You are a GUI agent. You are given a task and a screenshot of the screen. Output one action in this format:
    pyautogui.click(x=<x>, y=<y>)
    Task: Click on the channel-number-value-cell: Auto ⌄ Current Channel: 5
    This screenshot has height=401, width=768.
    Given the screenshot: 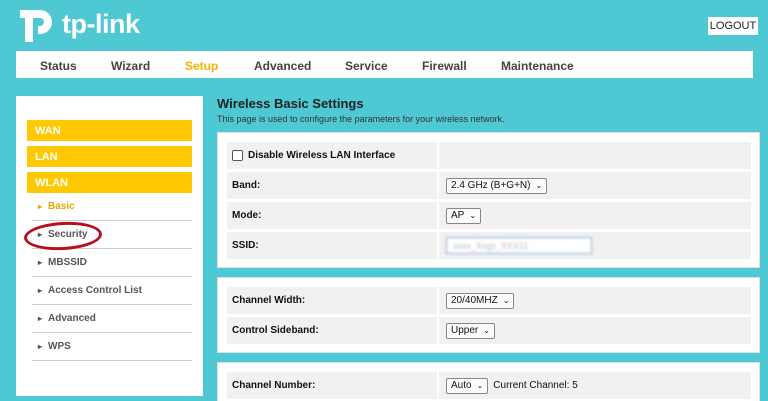 What is the action you would take?
    pyautogui.click(x=594, y=385)
    